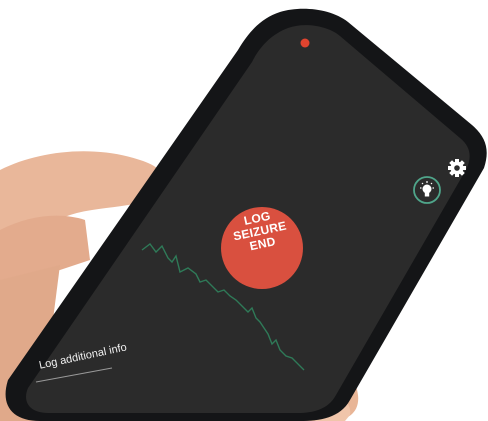 The height and width of the screenshot is (421, 488). Describe the element at coordinates (305, 43) in the screenshot. I see `recording-dot-icon` at that location.